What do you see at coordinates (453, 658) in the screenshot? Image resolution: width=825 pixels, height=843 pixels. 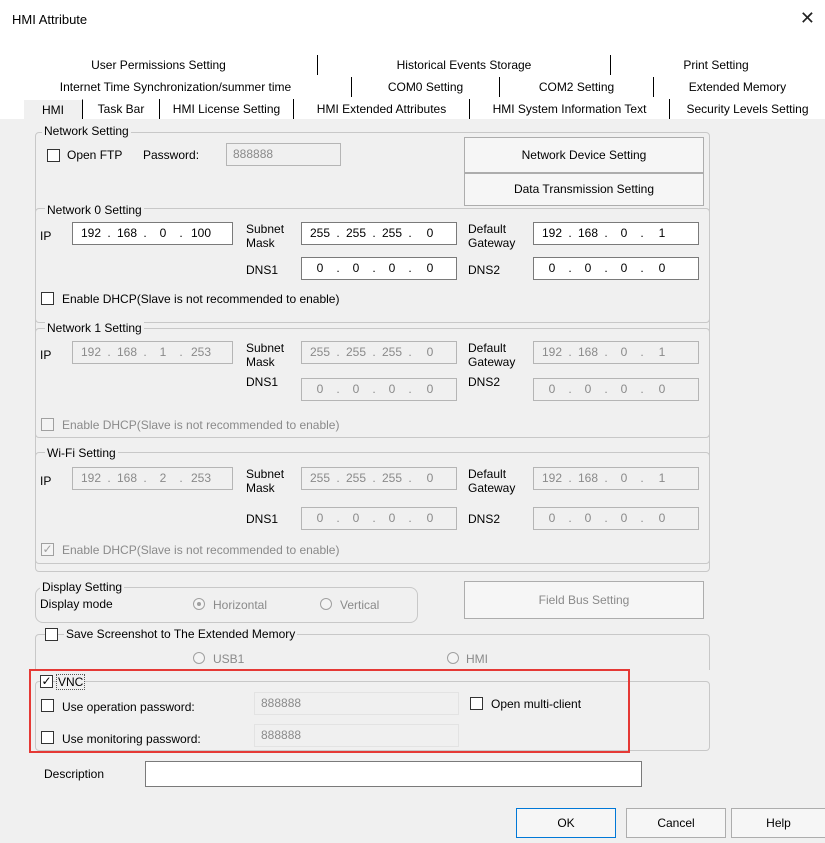 I see `hmi-radio` at bounding box center [453, 658].